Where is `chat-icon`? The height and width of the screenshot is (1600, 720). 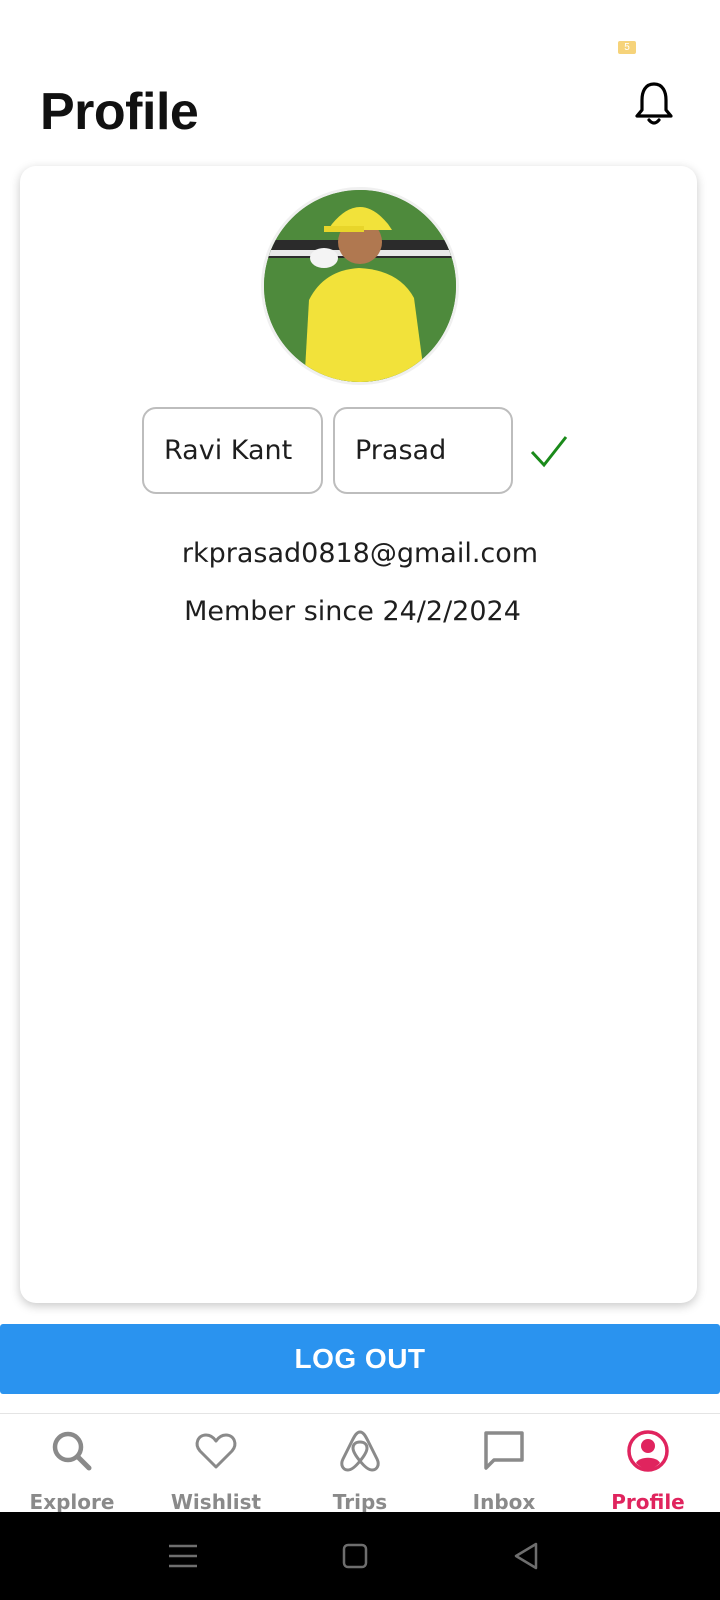
chat-icon is located at coordinates (504, 1450).